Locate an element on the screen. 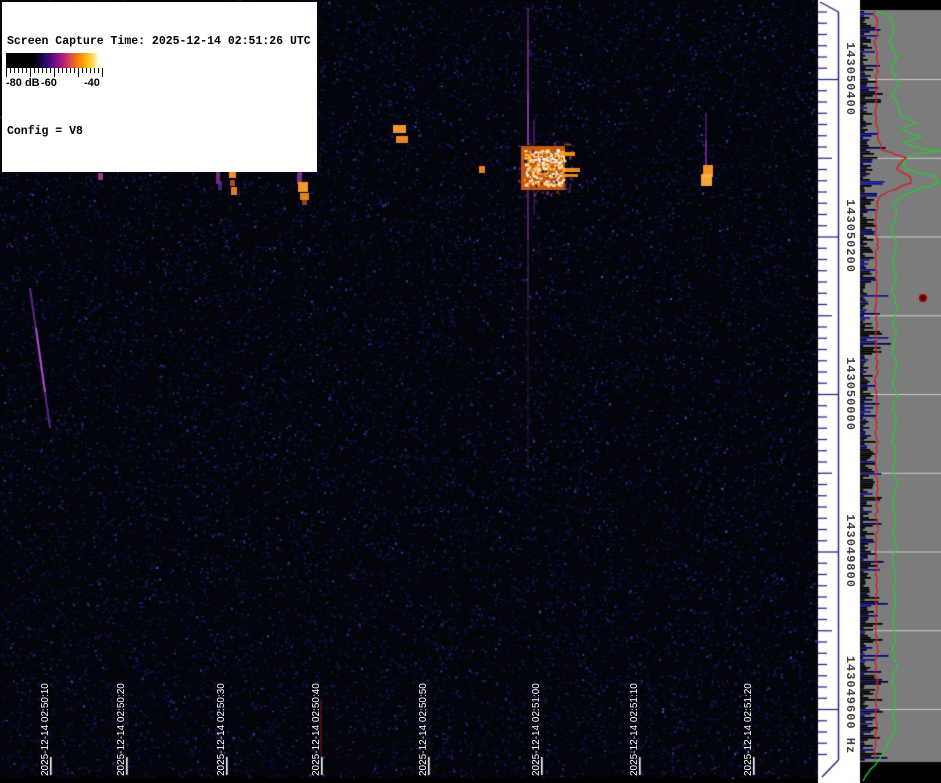  frequency-label: 143050000 is located at coordinates (850, 394).